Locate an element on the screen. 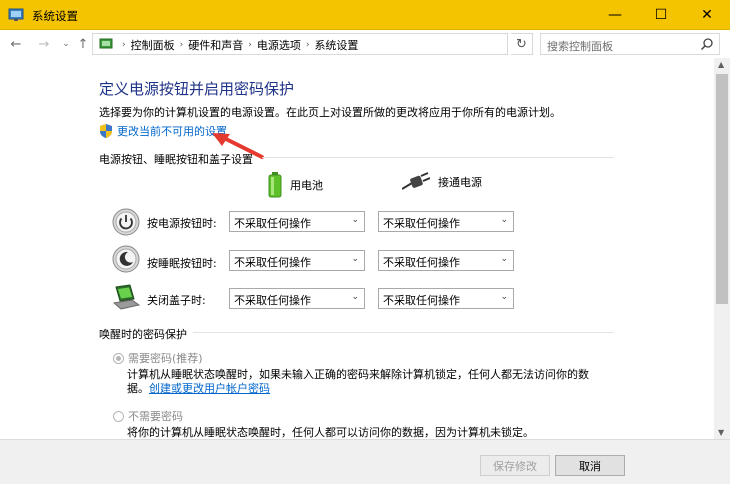 The image size is (730, 484). breadcrumb-item: 硬件和声音 is located at coordinates (215, 45).